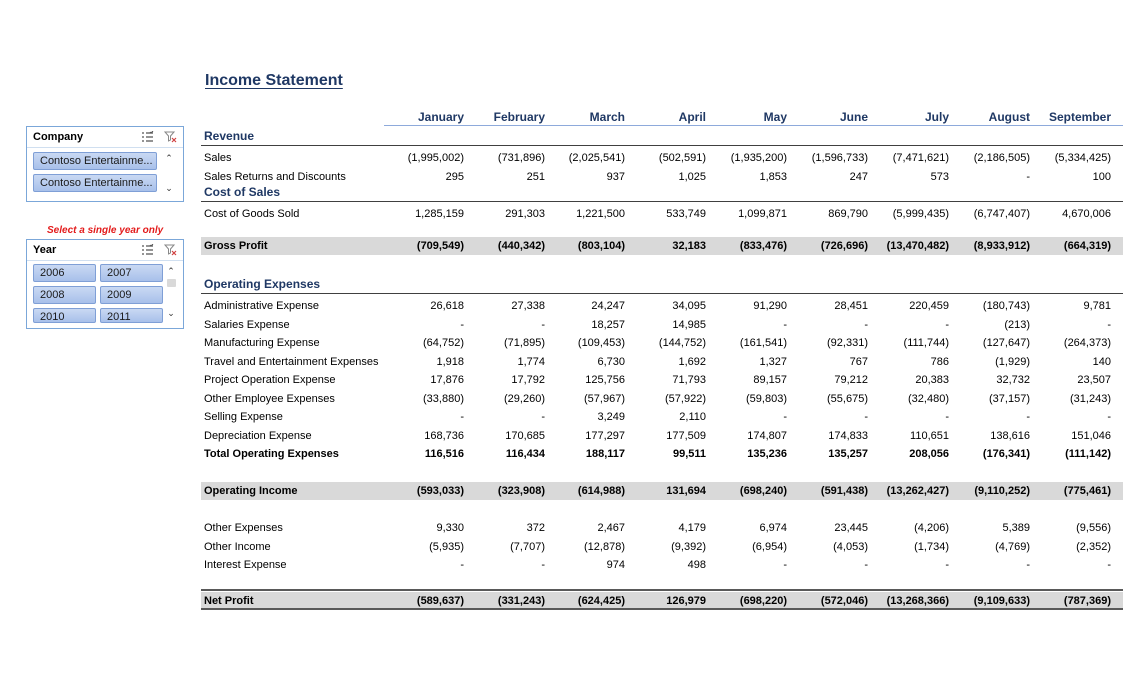 The width and height of the screenshot is (1140, 687). Describe the element at coordinates (524, 343) in the screenshot. I see `cell-value: (71,895)` at that location.